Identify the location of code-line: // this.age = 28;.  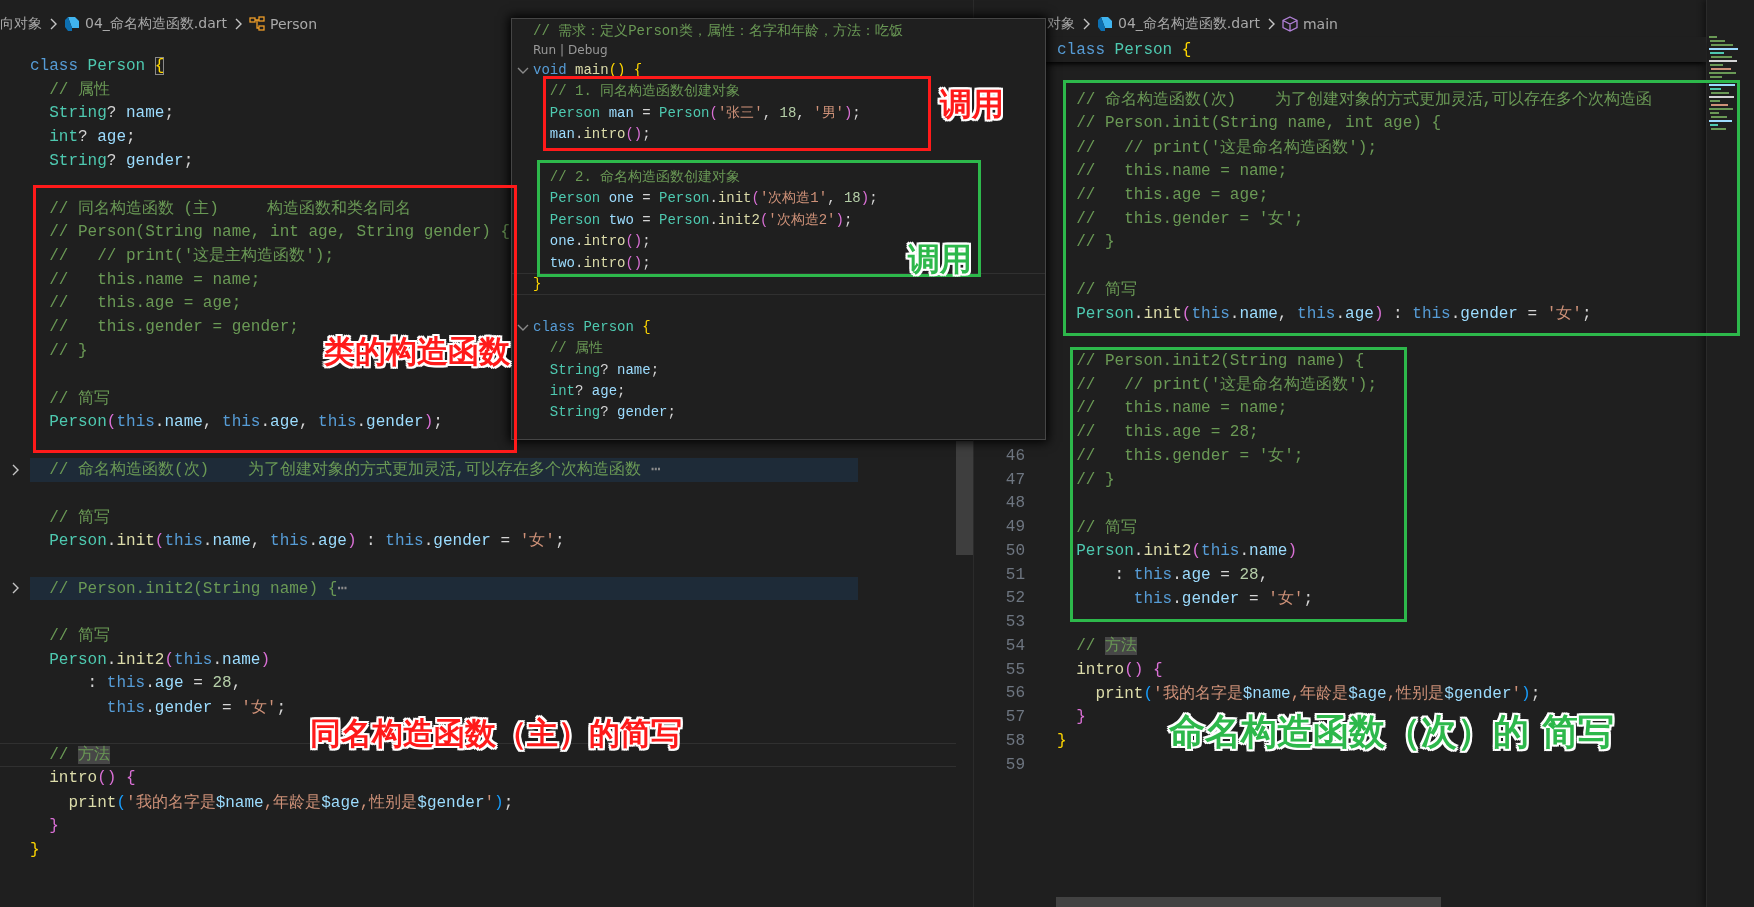
(1167, 432).